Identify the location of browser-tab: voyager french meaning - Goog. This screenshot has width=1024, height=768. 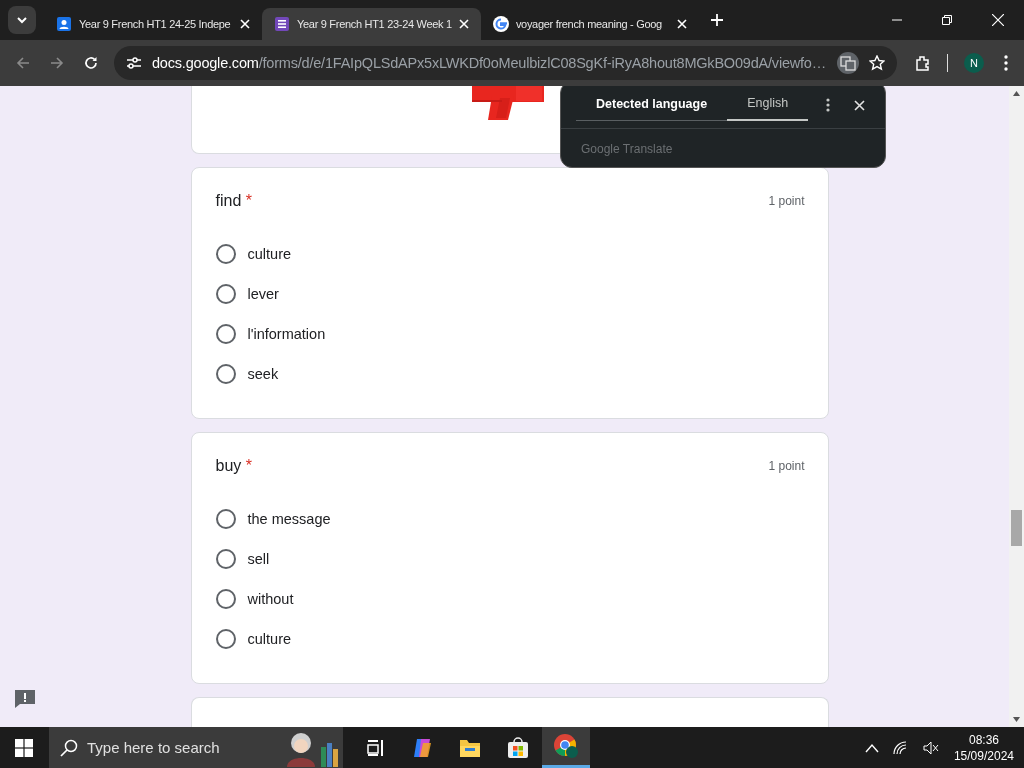
(589, 24).